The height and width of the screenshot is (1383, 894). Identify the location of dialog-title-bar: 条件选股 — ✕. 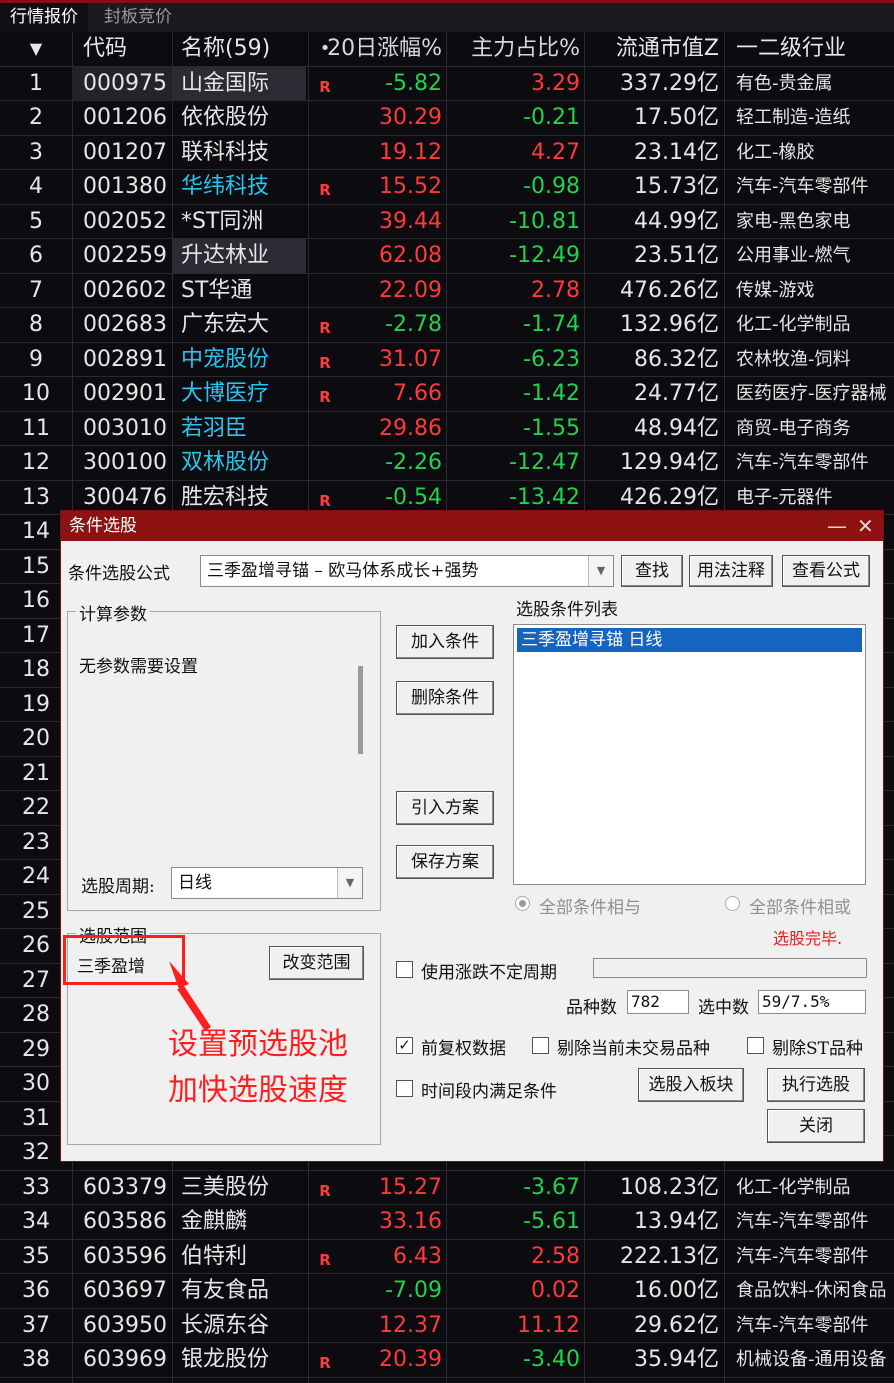
(472, 526).